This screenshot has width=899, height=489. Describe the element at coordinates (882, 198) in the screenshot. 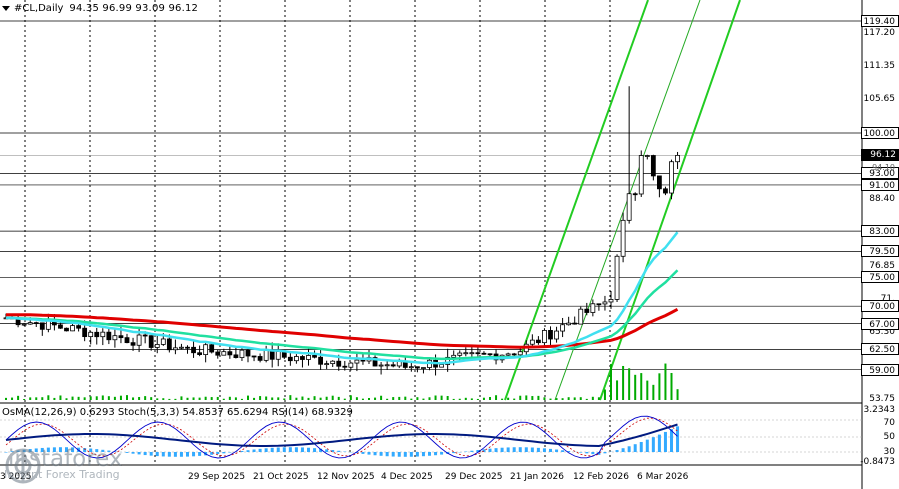

I see `price-scale-label: 88.40` at that location.